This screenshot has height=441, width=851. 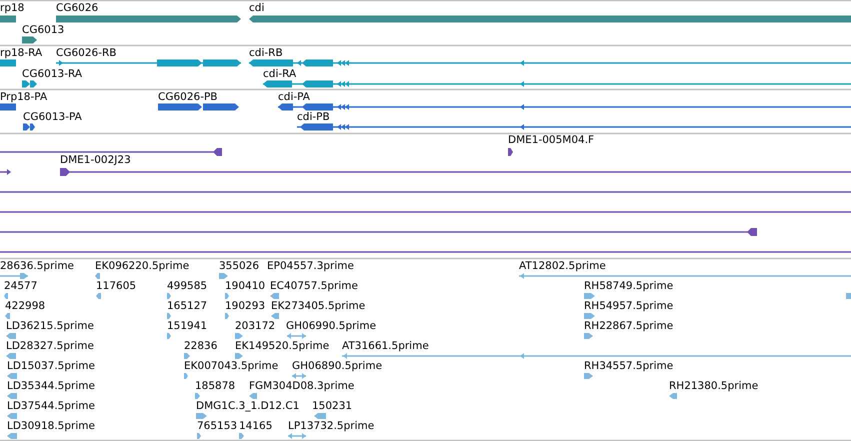 I want to click on feature-label: 499585, so click(x=187, y=286).